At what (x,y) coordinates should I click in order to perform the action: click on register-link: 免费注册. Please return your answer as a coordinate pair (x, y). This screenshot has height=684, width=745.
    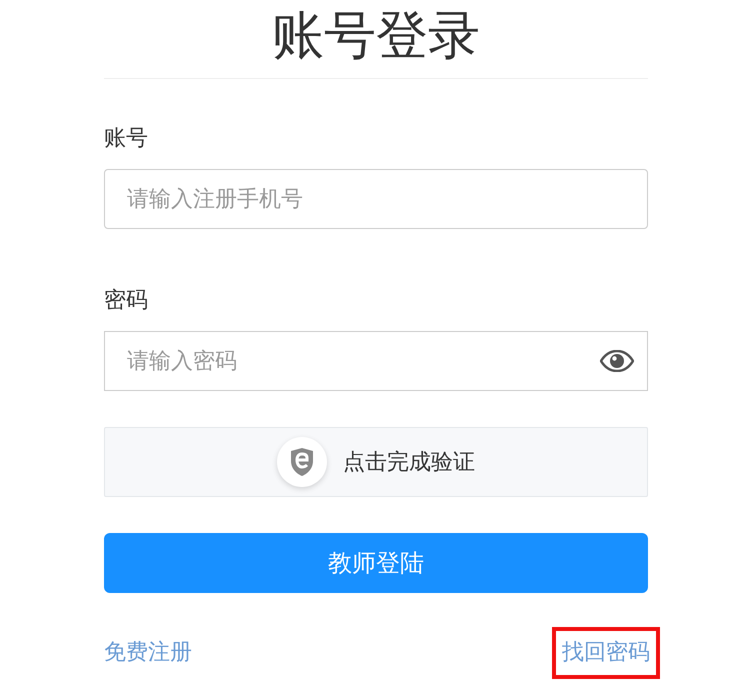
    Looking at the image, I should click on (148, 653).